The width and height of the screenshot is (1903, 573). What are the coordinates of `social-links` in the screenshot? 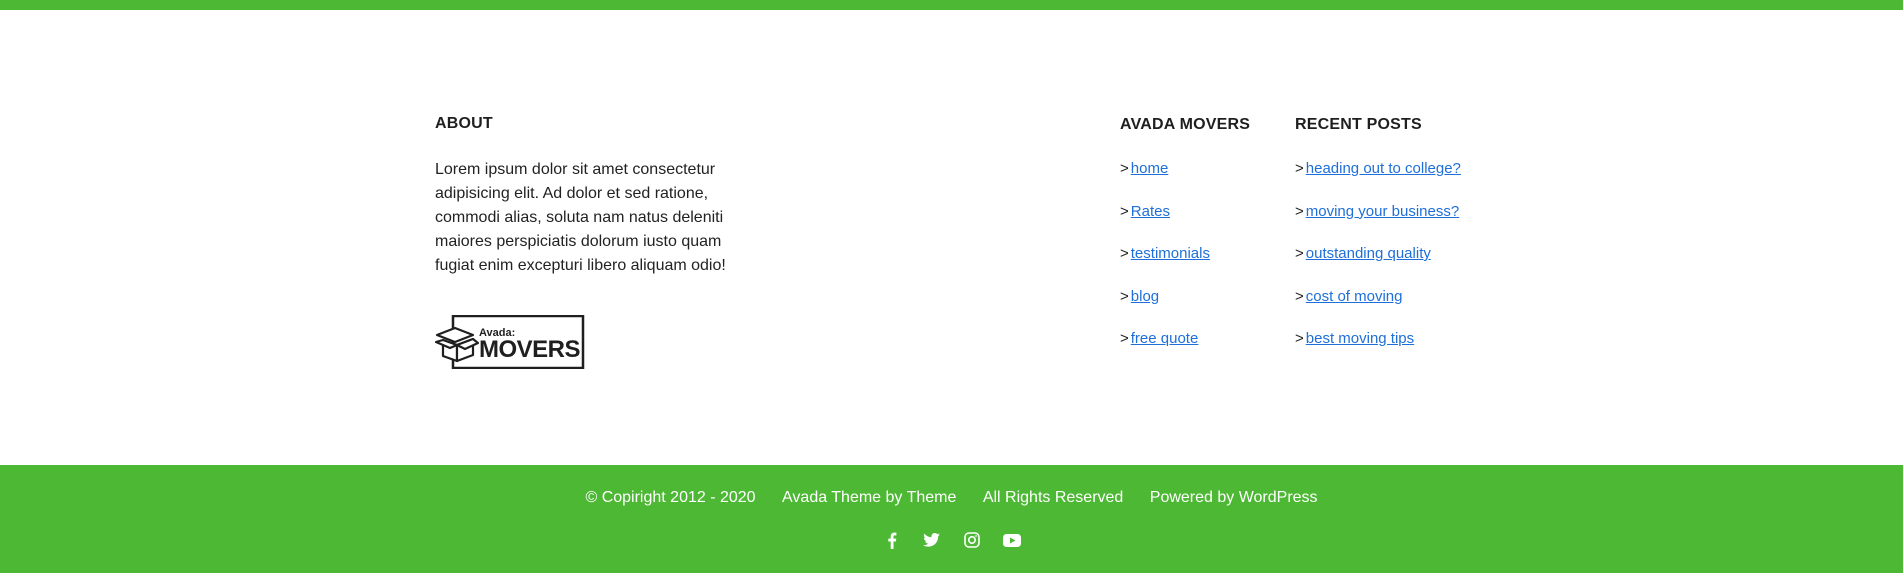 It's located at (951, 540).